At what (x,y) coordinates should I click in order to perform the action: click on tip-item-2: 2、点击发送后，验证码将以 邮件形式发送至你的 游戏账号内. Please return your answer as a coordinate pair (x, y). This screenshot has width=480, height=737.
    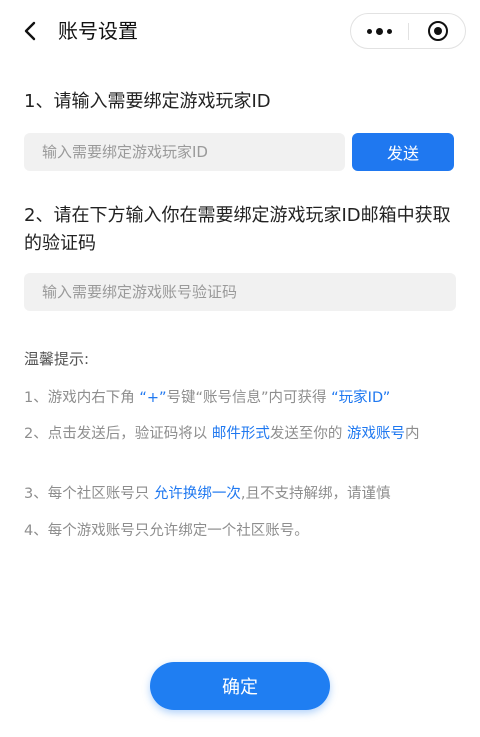
    Looking at the image, I should click on (242, 434).